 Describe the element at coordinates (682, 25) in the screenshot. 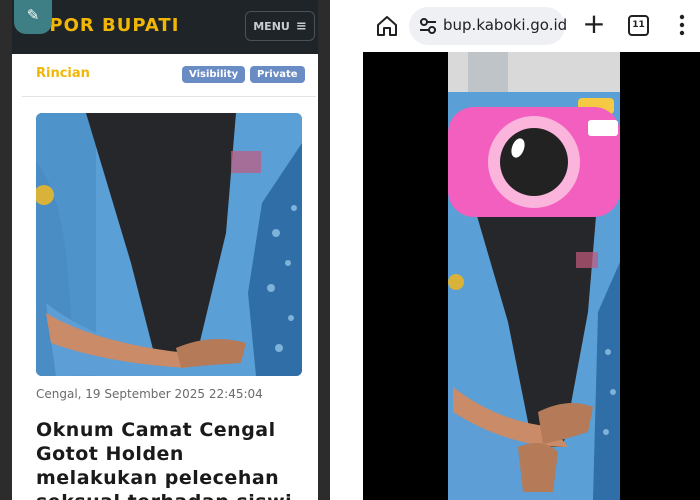

I see `more-options-icon` at that location.